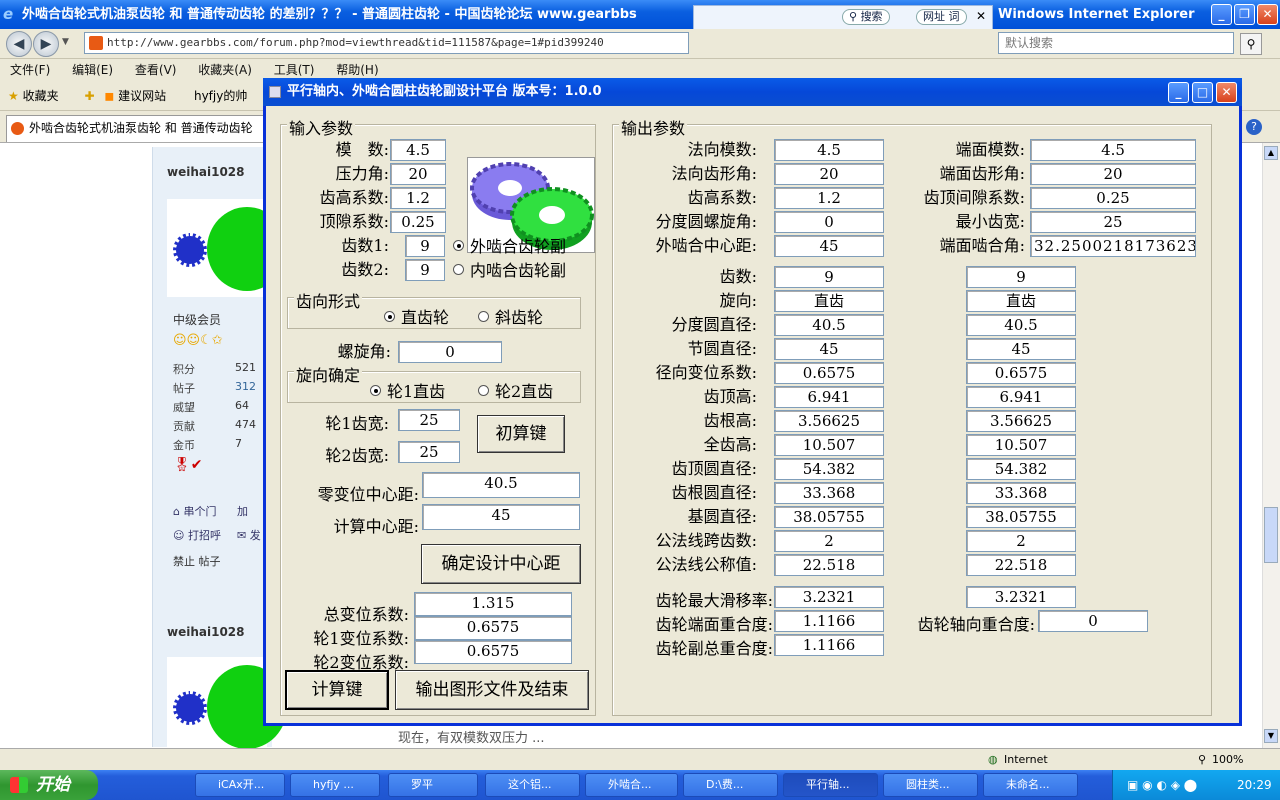 The image size is (1280, 800). What do you see at coordinates (418, 150) in the screenshot?
I see `module-input: 4.5` at bounding box center [418, 150].